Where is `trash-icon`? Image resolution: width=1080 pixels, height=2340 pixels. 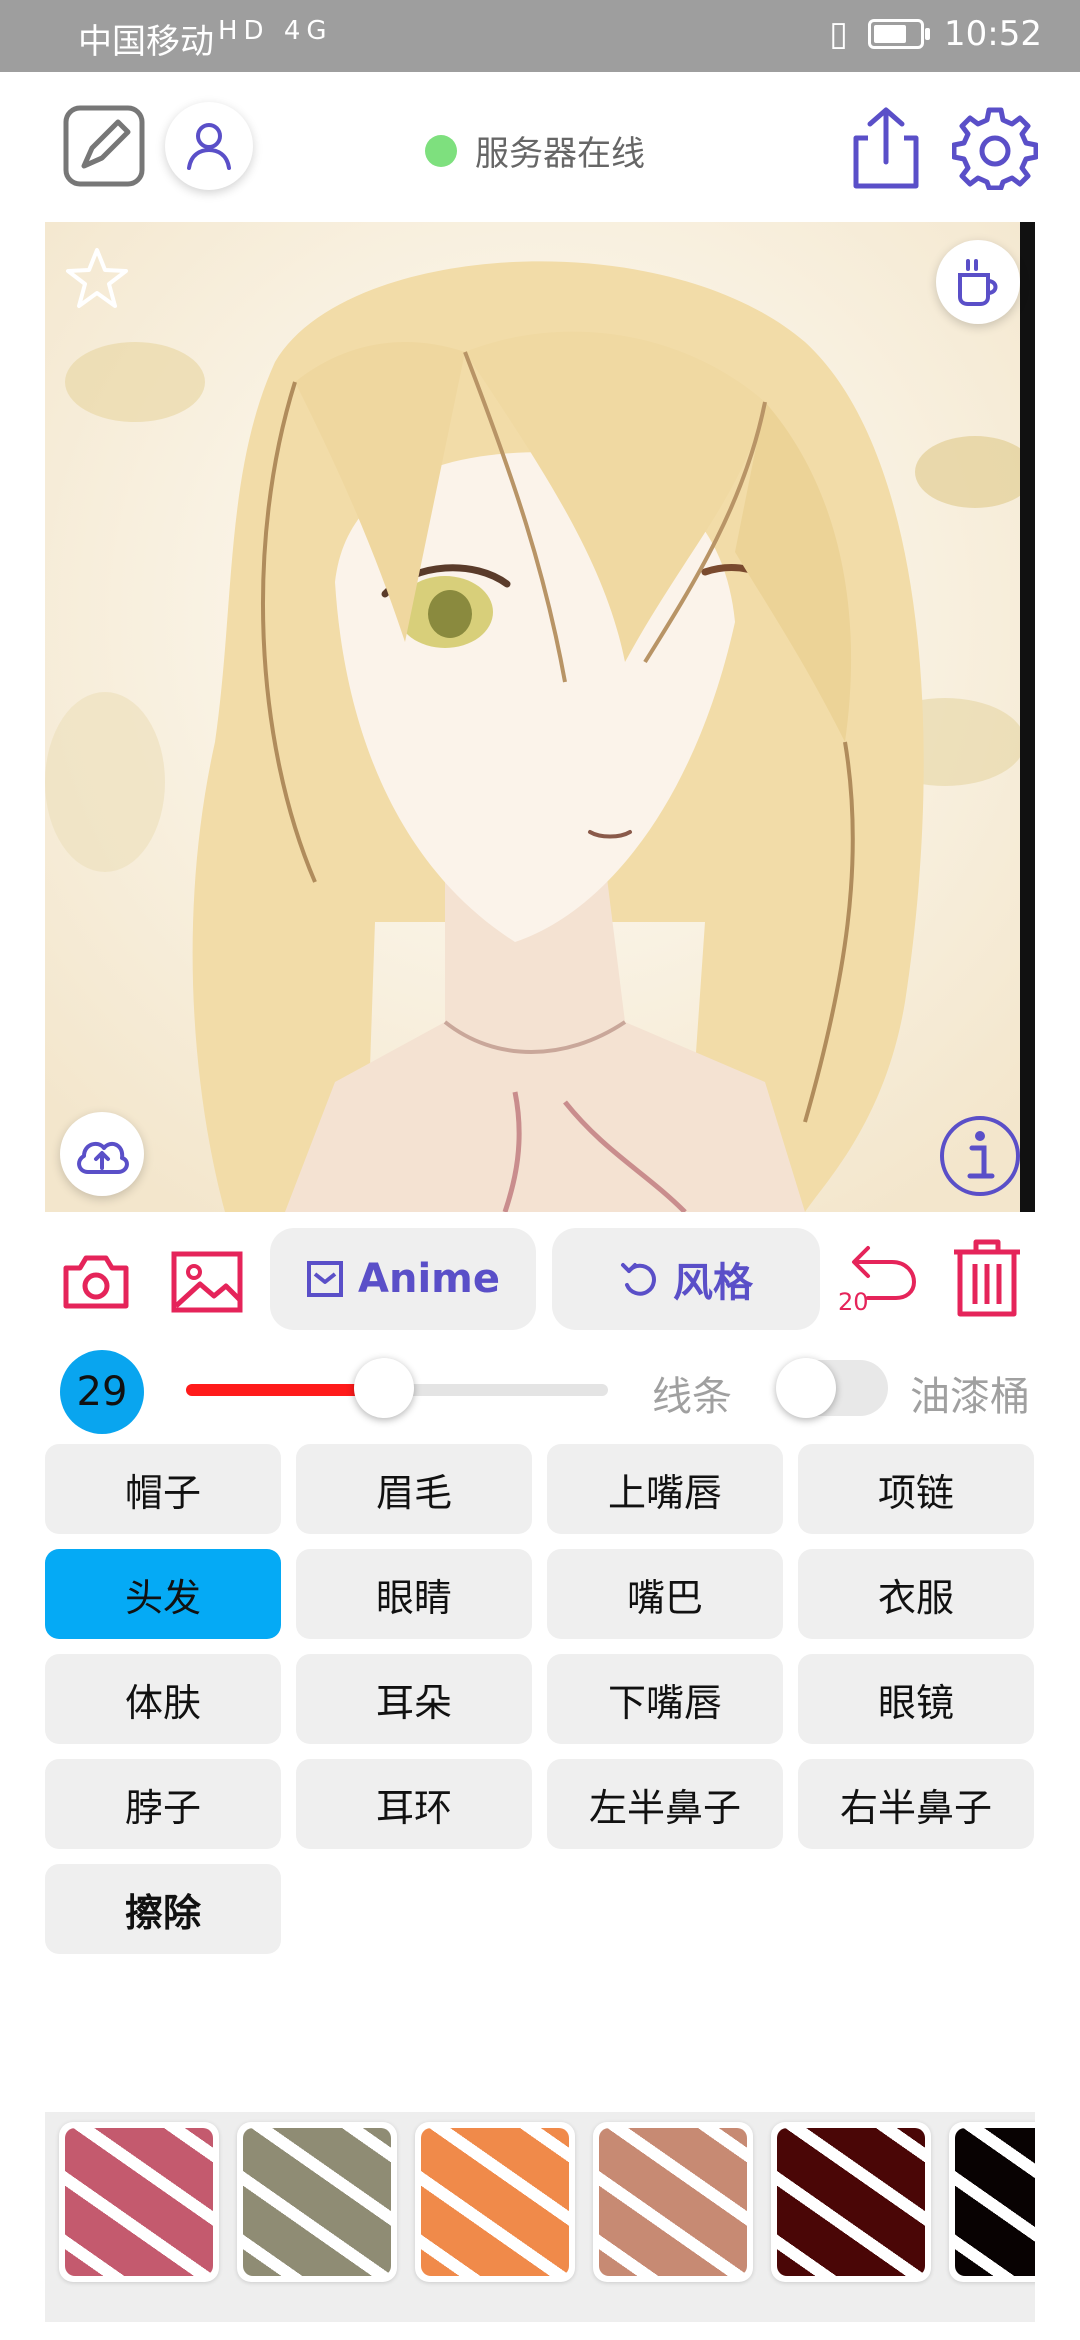
trash-icon is located at coordinates (987, 1278).